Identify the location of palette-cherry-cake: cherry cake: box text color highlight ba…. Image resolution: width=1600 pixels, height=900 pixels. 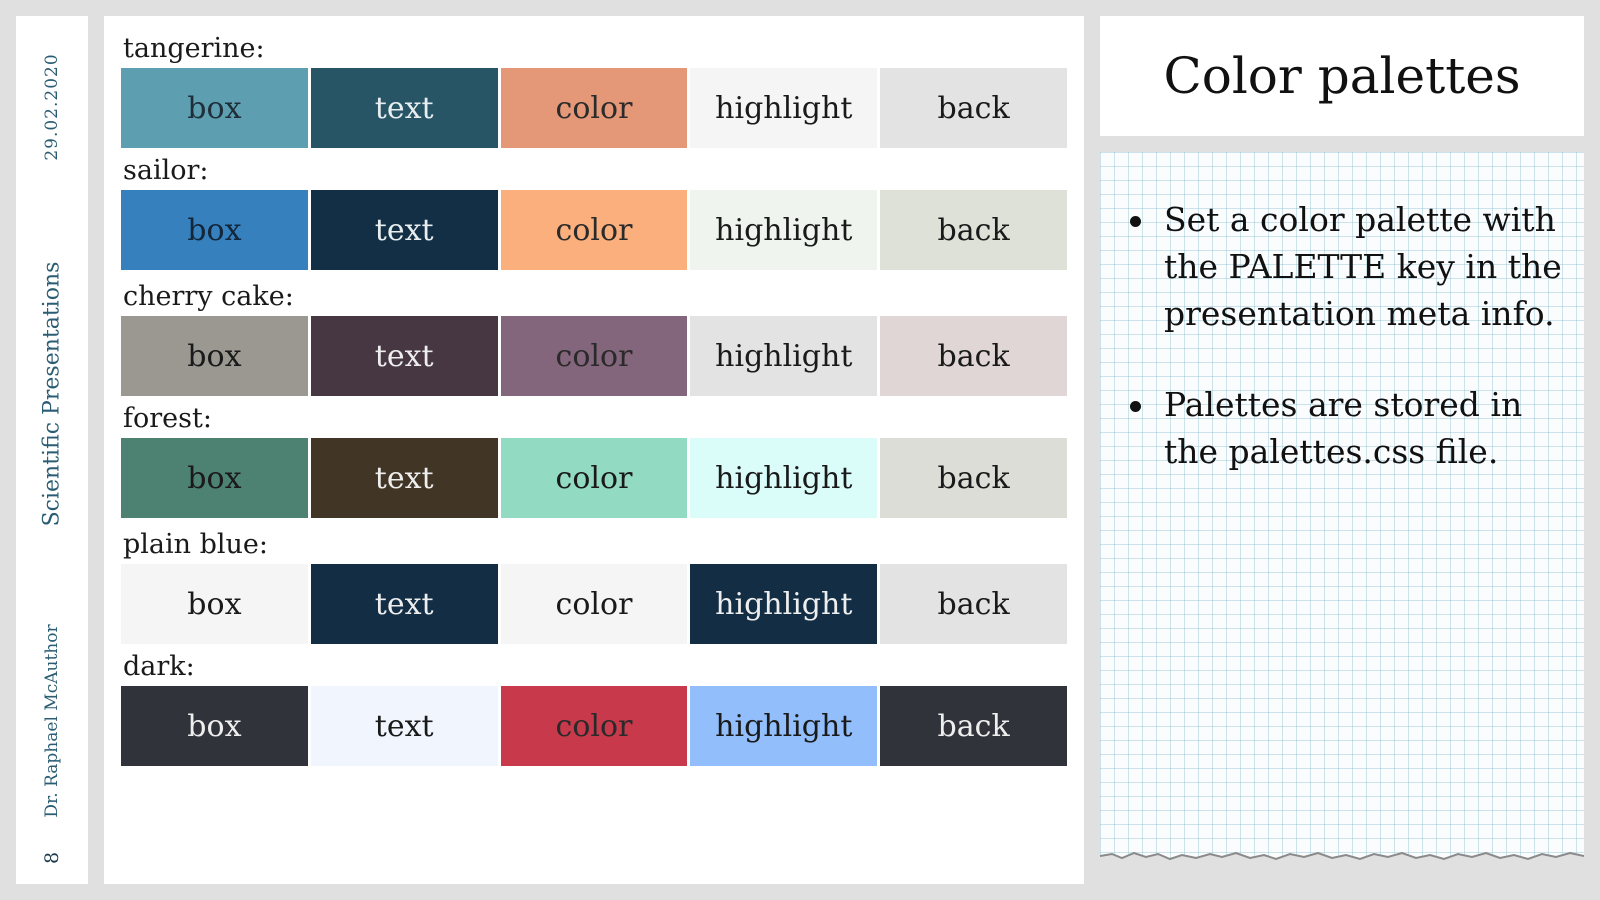
(594, 337).